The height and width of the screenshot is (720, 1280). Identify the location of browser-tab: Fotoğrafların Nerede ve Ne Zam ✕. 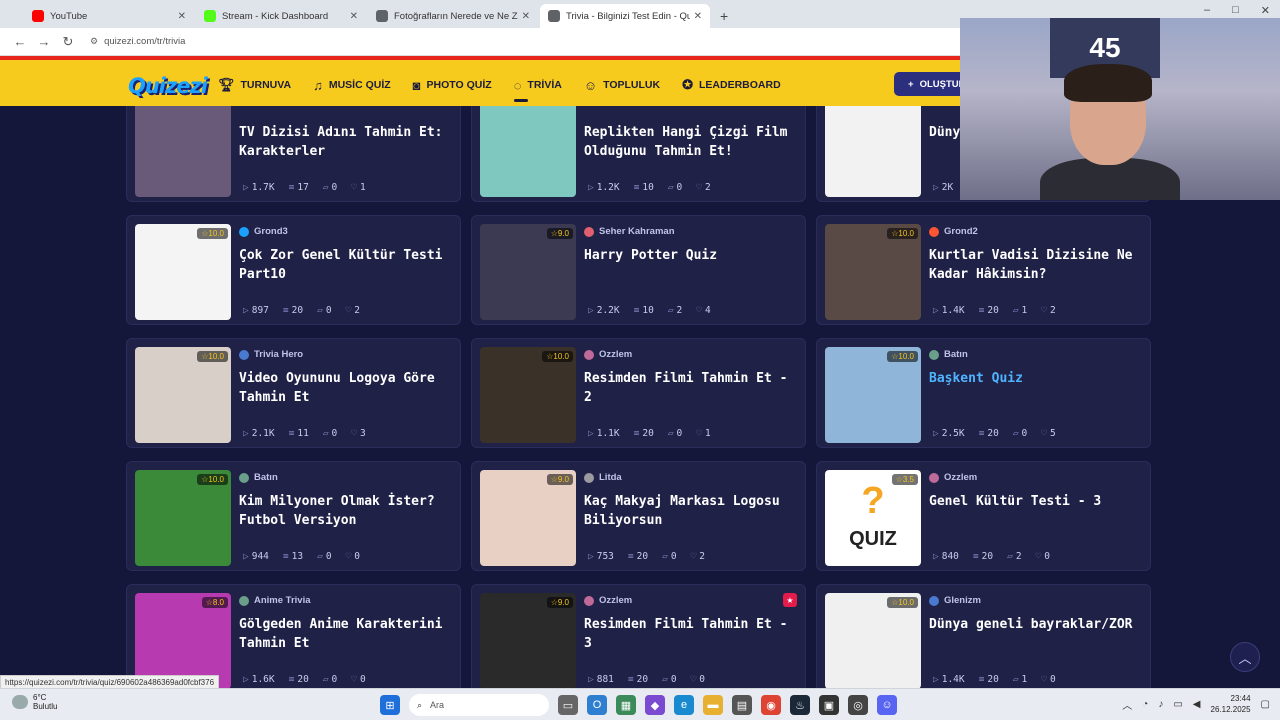
(453, 16).